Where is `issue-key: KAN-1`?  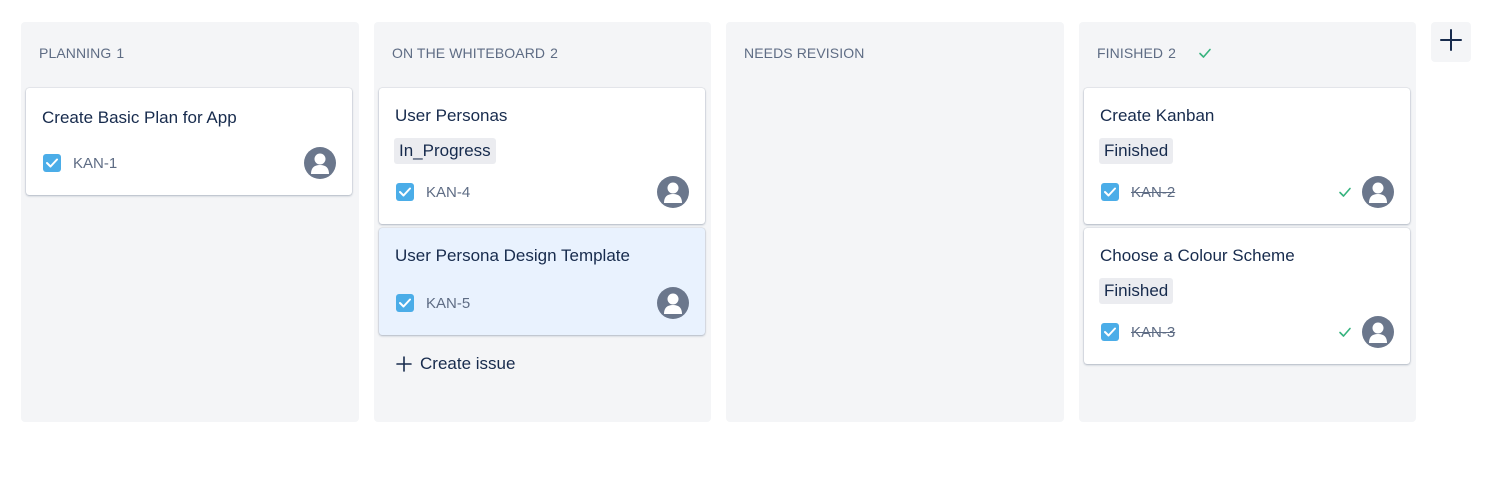 issue-key: KAN-1 is located at coordinates (95, 163).